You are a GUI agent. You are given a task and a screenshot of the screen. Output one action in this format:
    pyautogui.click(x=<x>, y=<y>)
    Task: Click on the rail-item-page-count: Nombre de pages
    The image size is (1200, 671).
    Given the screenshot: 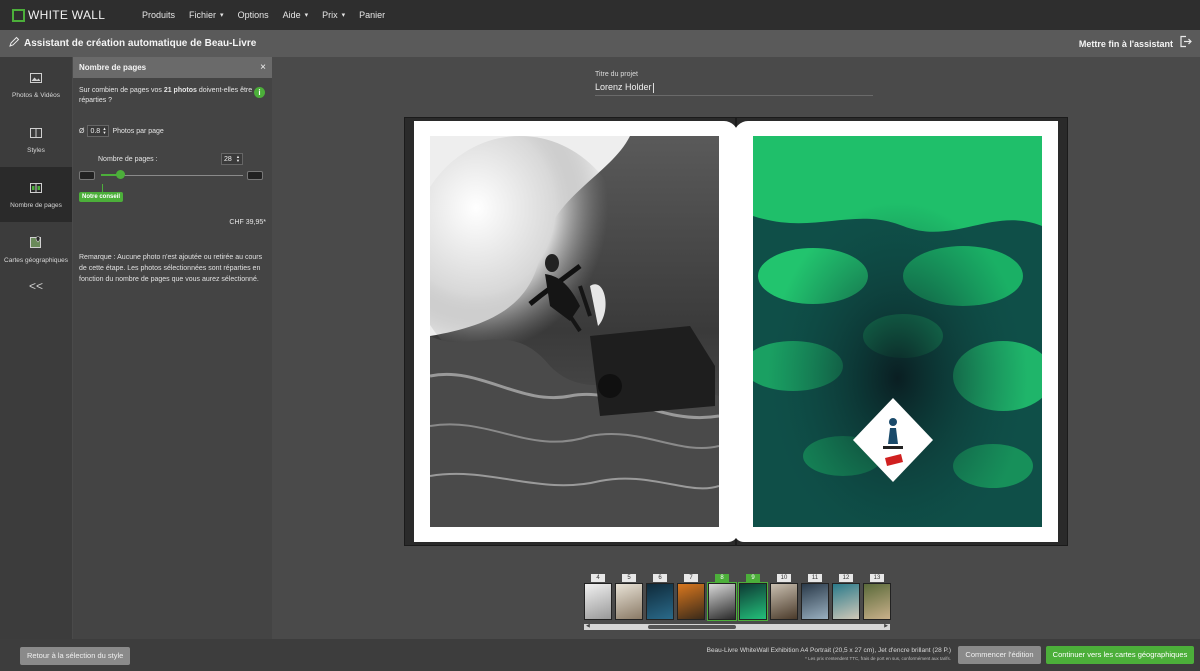 What is the action you would take?
    pyautogui.click(x=36, y=194)
    